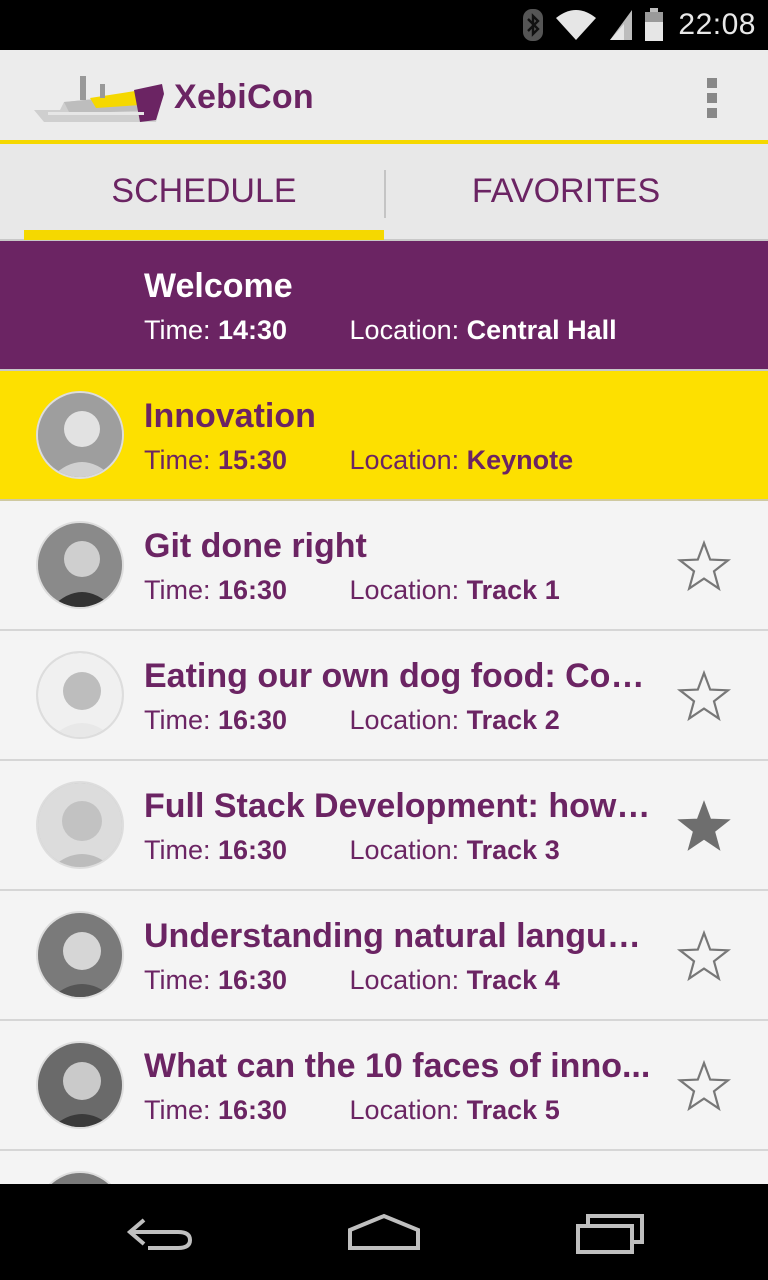  I want to click on favorite-star-filled-icon, so click(704, 827).